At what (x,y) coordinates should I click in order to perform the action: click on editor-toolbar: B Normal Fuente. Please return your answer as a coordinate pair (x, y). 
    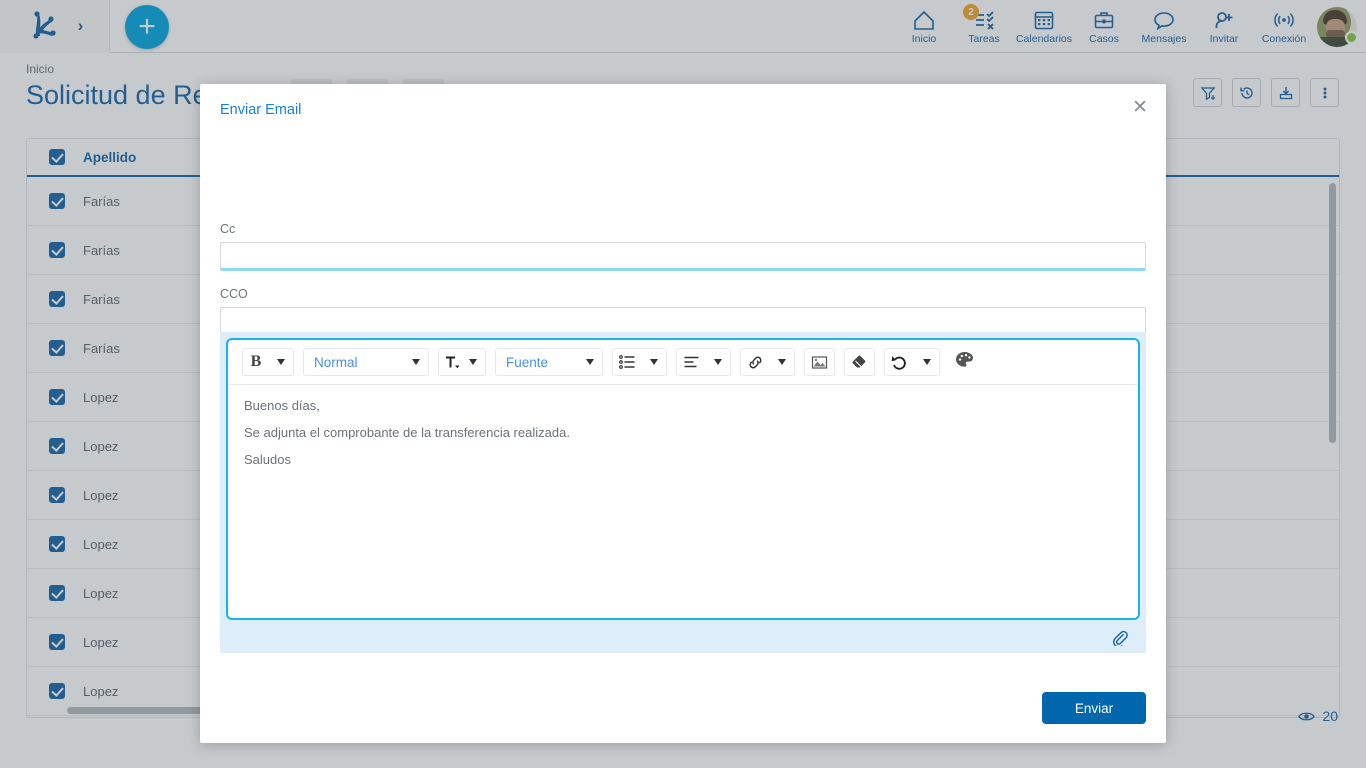
    Looking at the image, I should click on (683, 362).